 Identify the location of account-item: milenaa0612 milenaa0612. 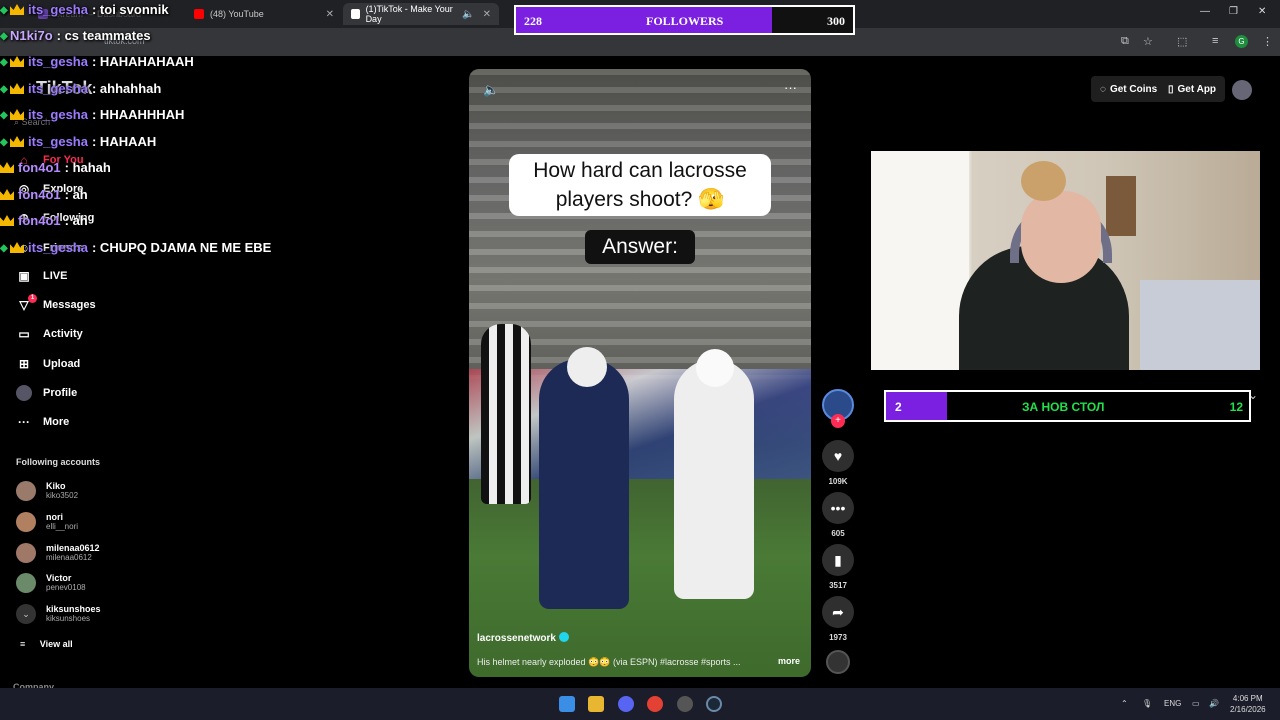
(58, 553).